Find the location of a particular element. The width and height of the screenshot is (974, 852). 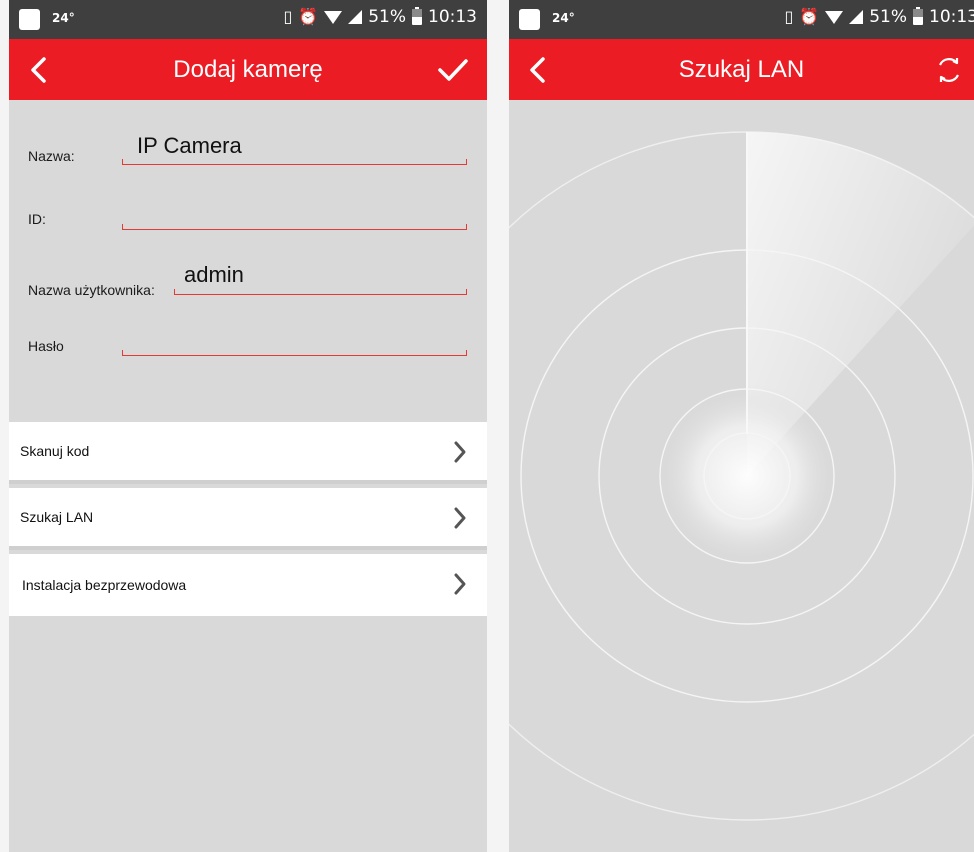

menu-item-scan-code: Skanuj kod is located at coordinates (248, 451).